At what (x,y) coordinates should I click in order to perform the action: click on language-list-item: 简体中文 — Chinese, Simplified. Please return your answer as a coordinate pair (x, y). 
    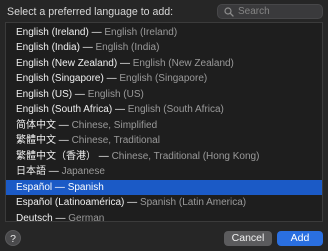
    Looking at the image, I should click on (164, 126).